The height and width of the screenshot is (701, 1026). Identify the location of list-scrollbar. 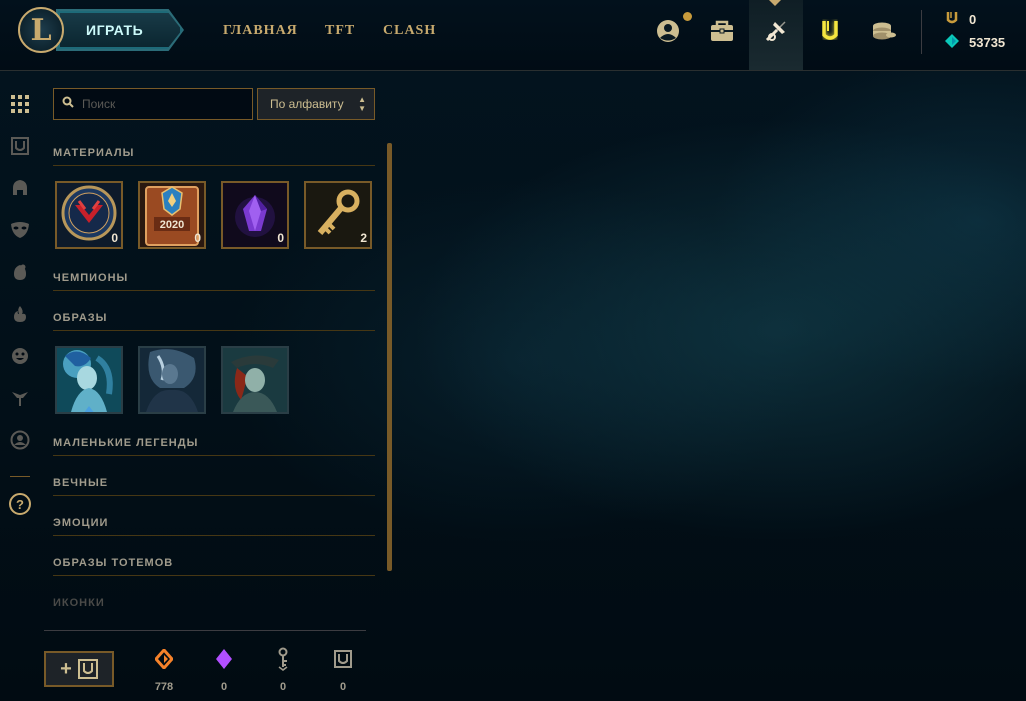
(389, 357).